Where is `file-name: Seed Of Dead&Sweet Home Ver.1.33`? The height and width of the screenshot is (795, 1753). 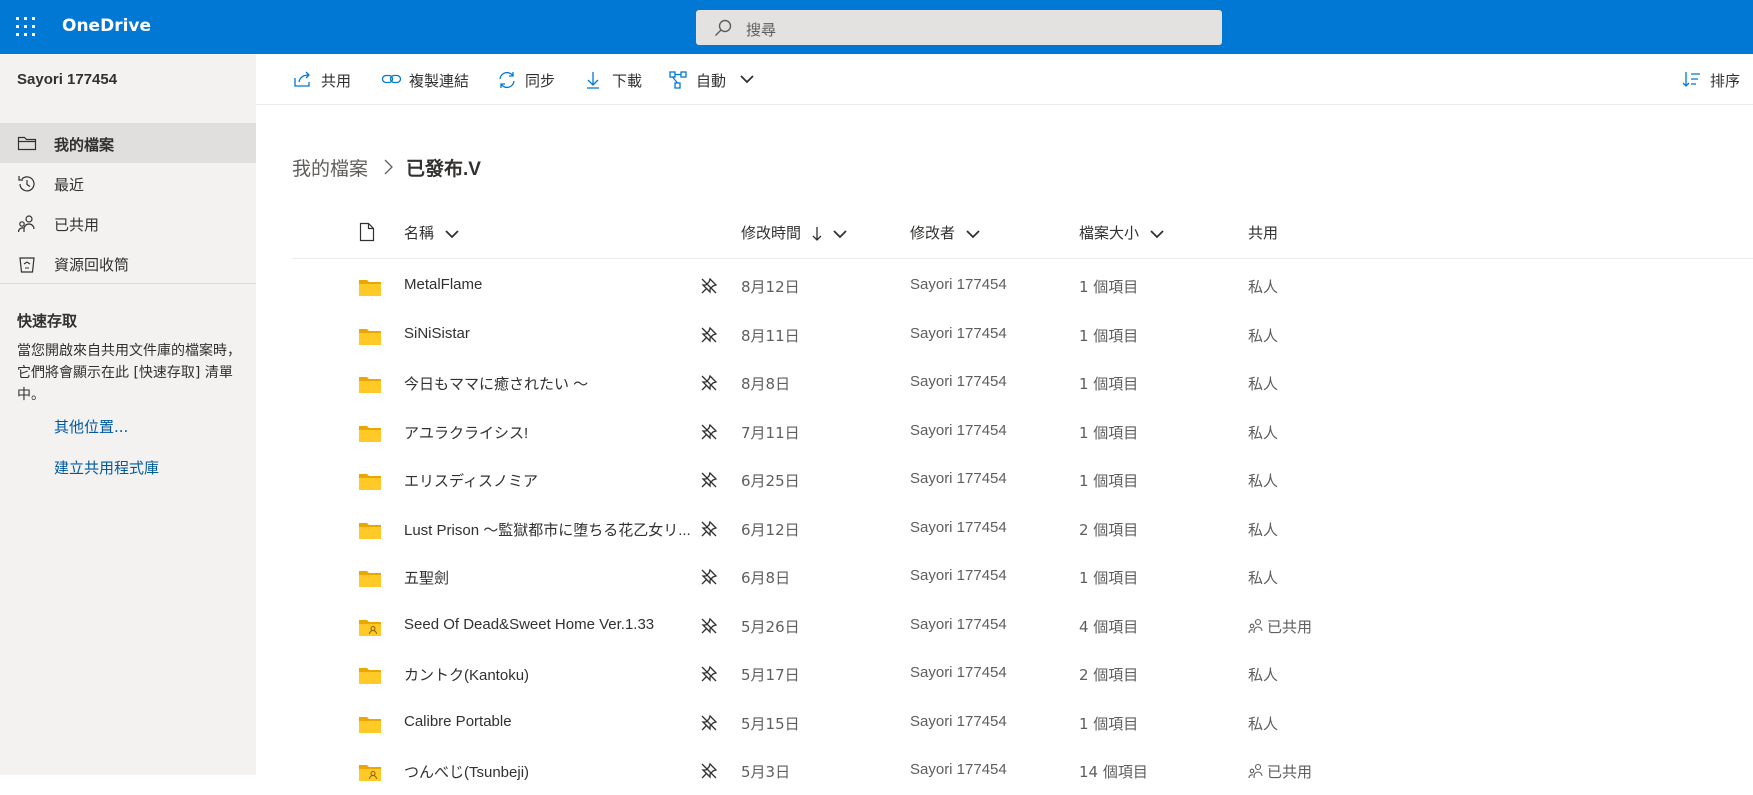 file-name: Seed Of Dead&Sweet Home Ver.1.33 is located at coordinates (549, 624).